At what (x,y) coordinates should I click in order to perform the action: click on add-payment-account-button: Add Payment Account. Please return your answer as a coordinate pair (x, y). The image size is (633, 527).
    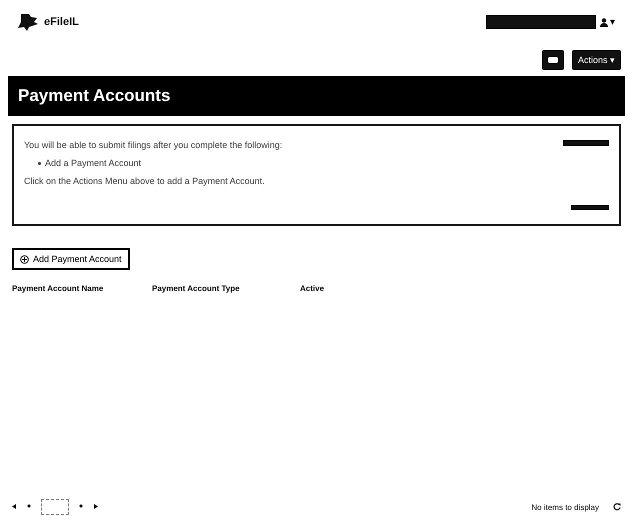
    Looking at the image, I should click on (71, 259).